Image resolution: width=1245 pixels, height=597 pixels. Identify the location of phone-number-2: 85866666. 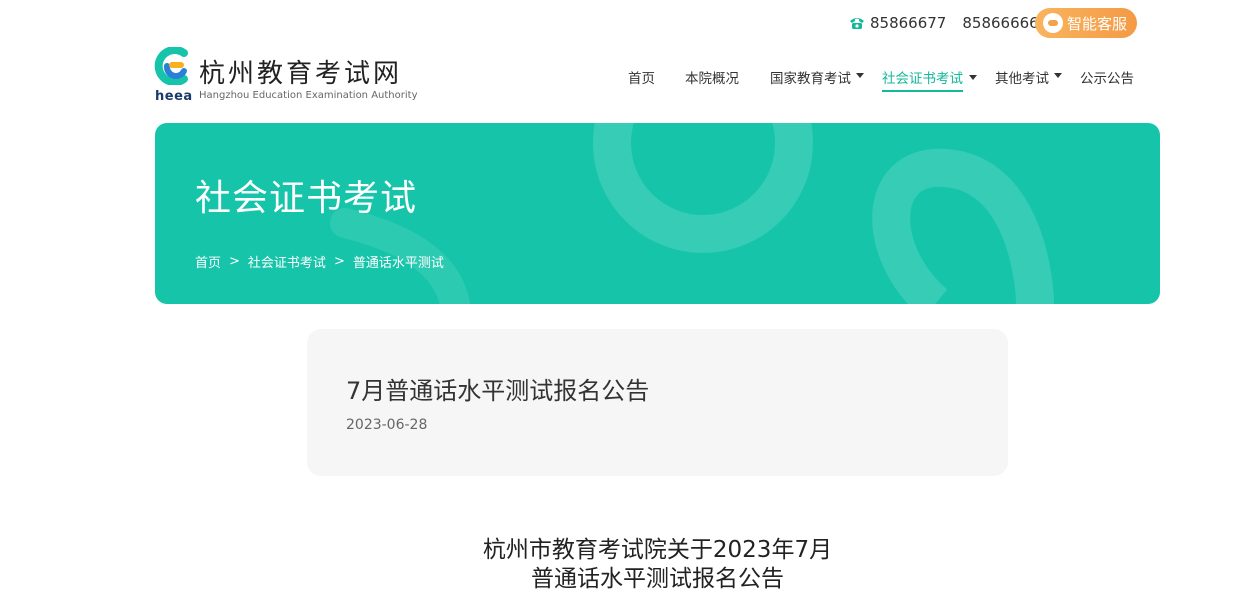
(1000, 23).